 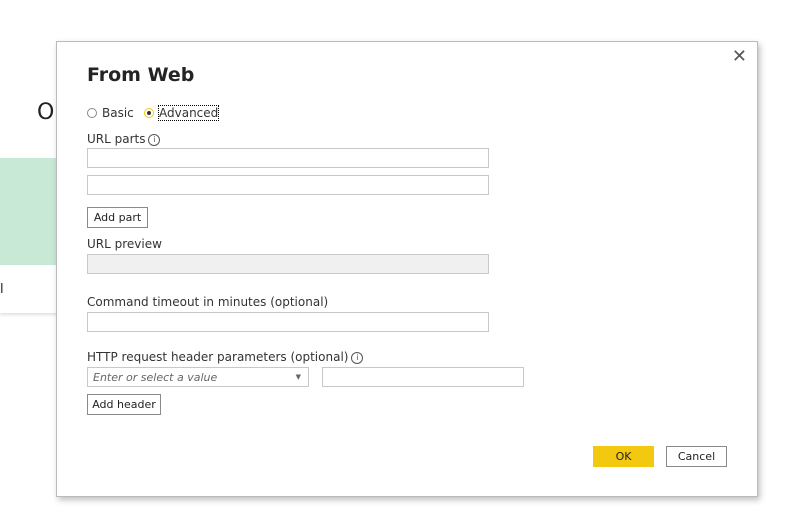 What do you see at coordinates (298, 377) in the screenshot?
I see `chevron-down-icon: ▼` at bounding box center [298, 377].